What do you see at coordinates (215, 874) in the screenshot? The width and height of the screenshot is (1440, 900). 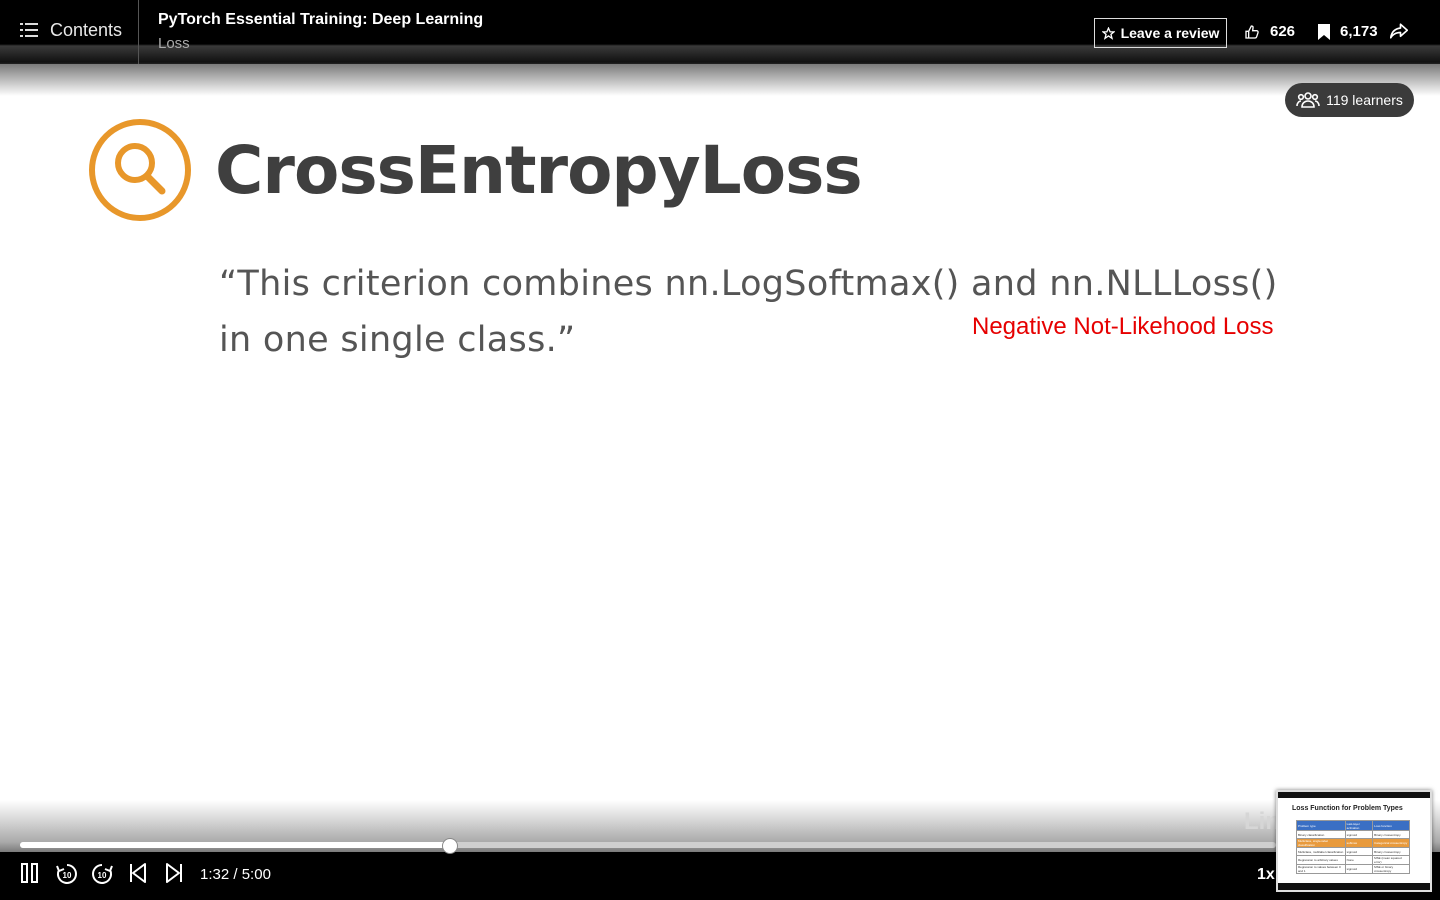 I see `current-time: 1:32` at bounding box center [215, 874].